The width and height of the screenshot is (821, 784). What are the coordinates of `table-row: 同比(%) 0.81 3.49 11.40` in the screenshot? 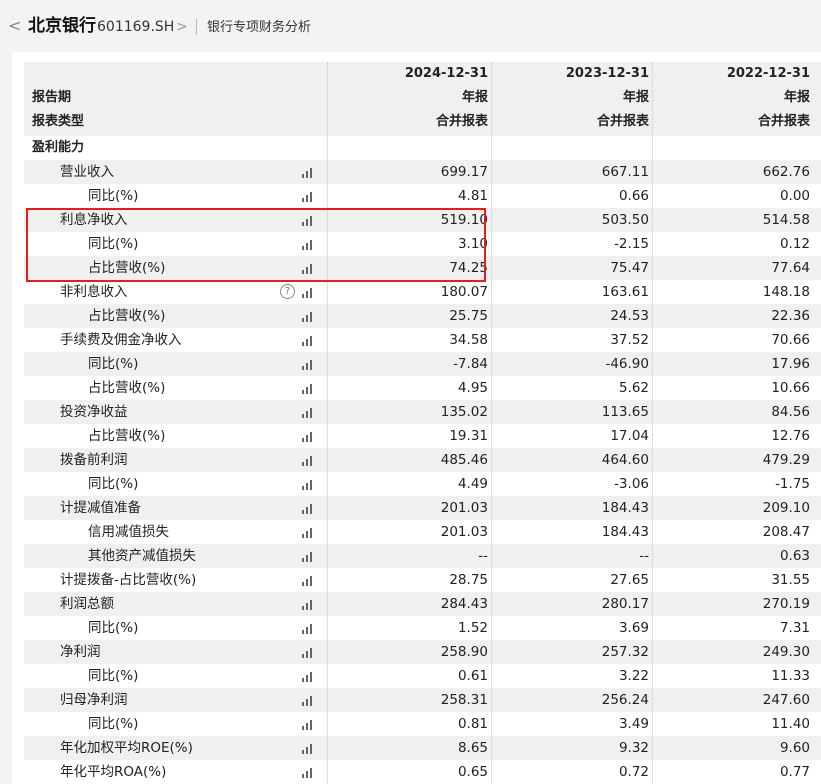 It's located at (422, 724).